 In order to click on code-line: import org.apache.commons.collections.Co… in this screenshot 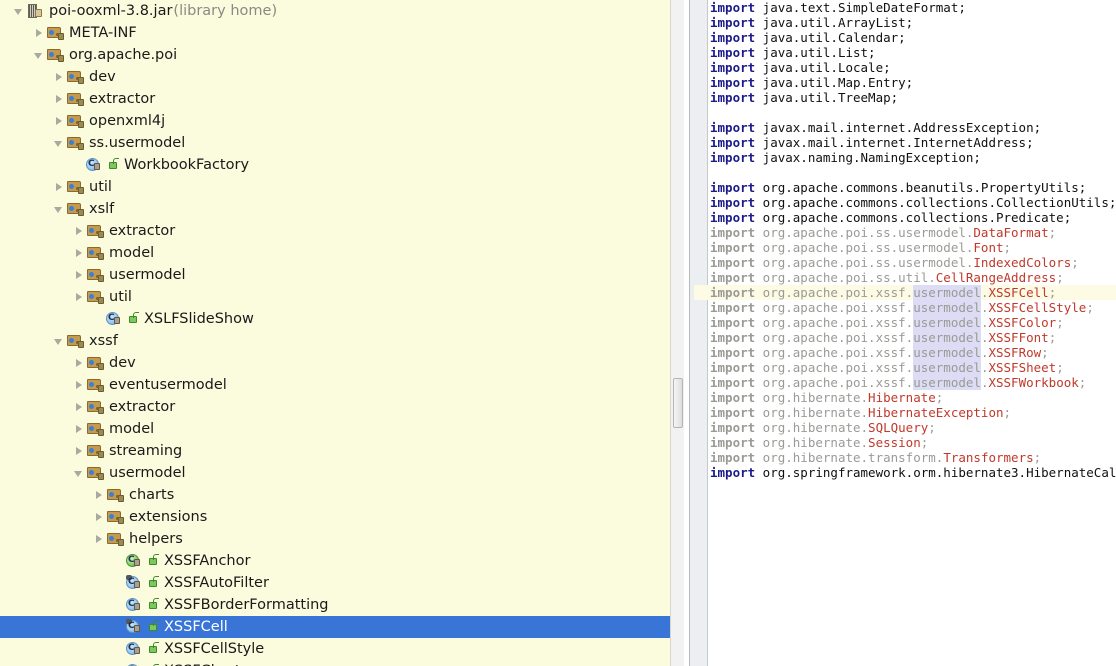, I will do `click(905, 202)`.